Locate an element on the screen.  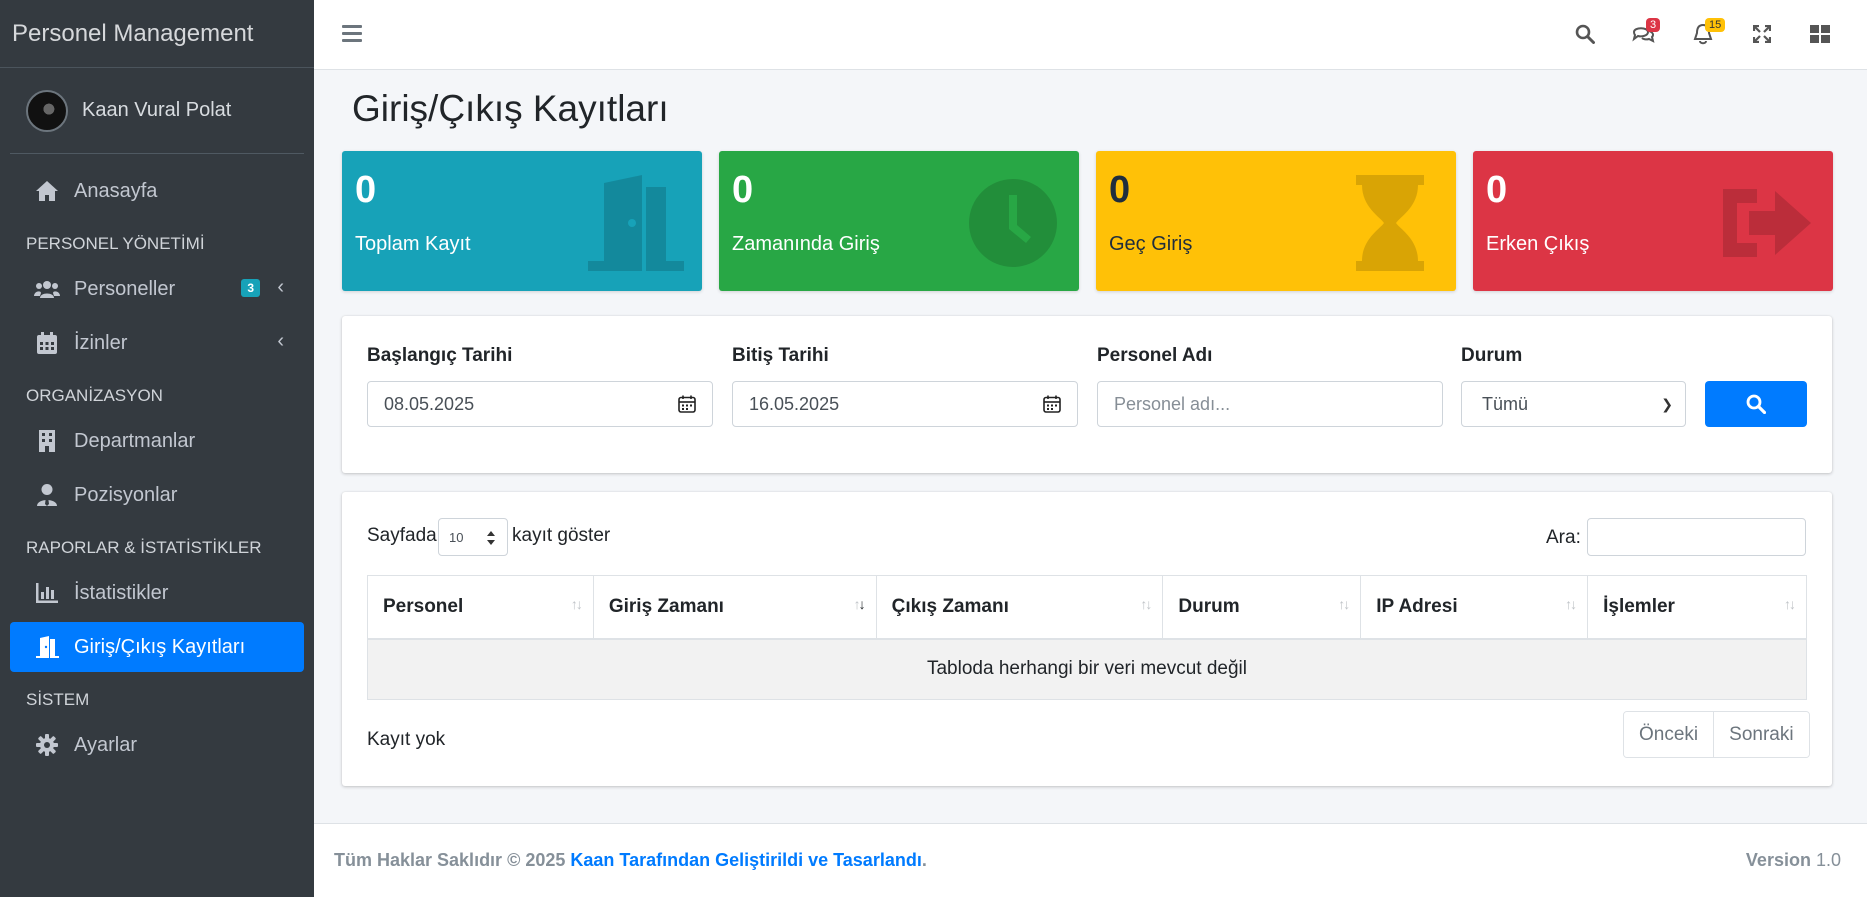
filter-search-button is located at coordinates (1756, 404).